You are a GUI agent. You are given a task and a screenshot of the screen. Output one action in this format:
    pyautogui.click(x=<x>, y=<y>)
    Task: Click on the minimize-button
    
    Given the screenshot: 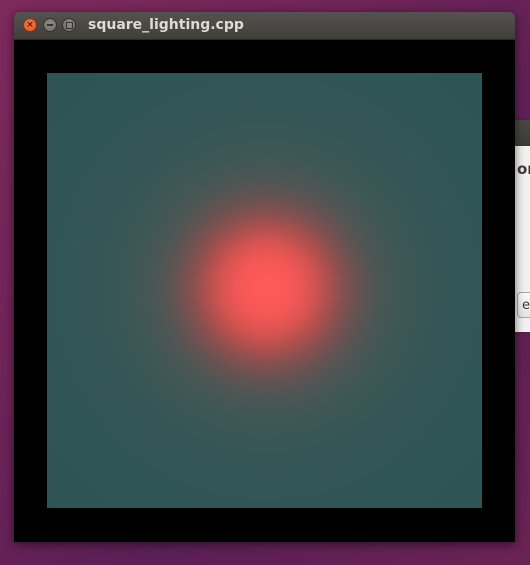 What is the action you would take?
    pyautogui.click(x=50, y=25)
    